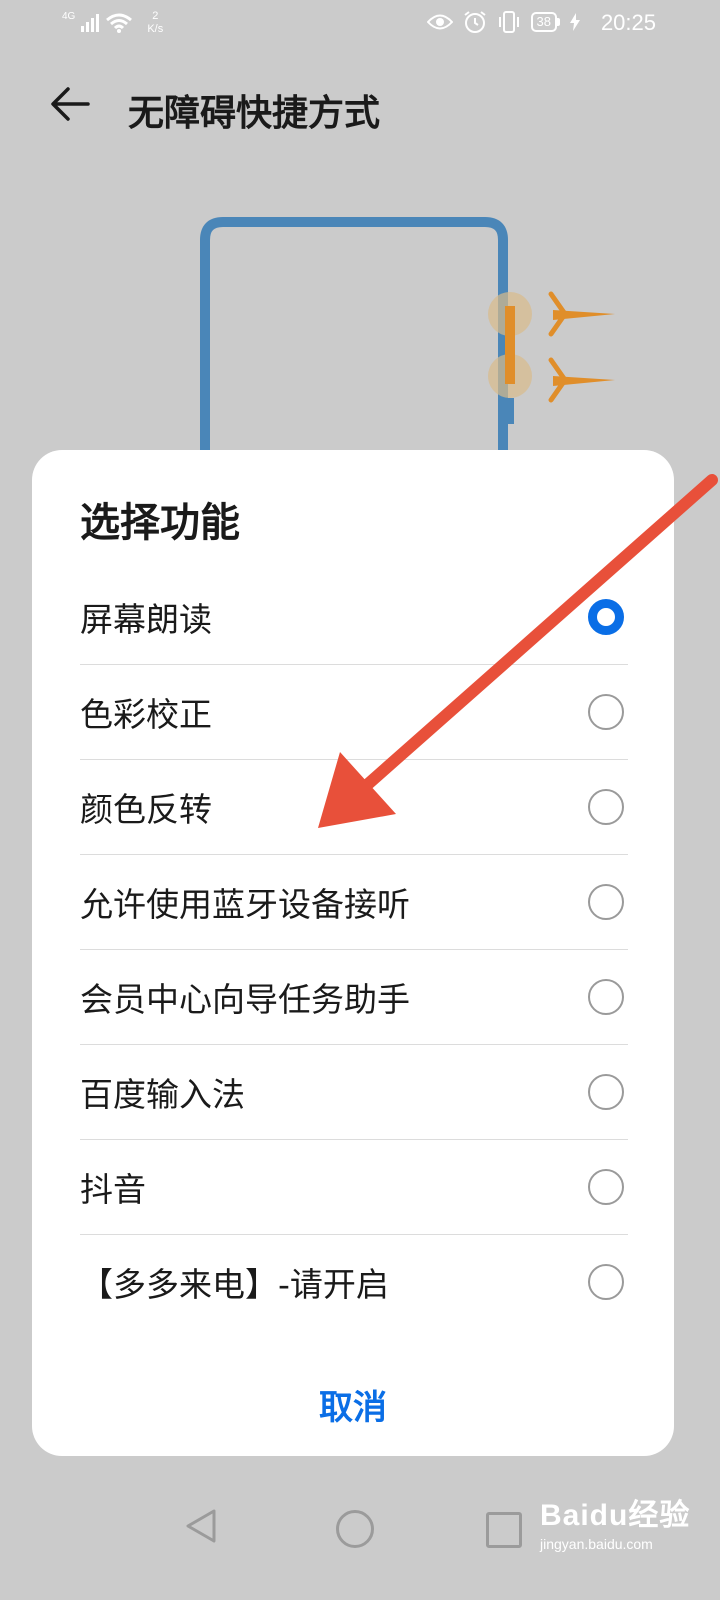  I want to click on annotation-arrow, so click(518, 651).